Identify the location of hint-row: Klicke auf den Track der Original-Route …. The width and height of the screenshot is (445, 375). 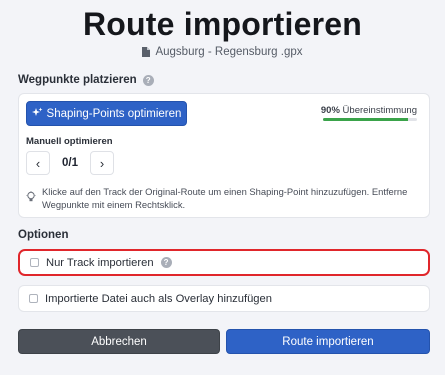
(222, 198).